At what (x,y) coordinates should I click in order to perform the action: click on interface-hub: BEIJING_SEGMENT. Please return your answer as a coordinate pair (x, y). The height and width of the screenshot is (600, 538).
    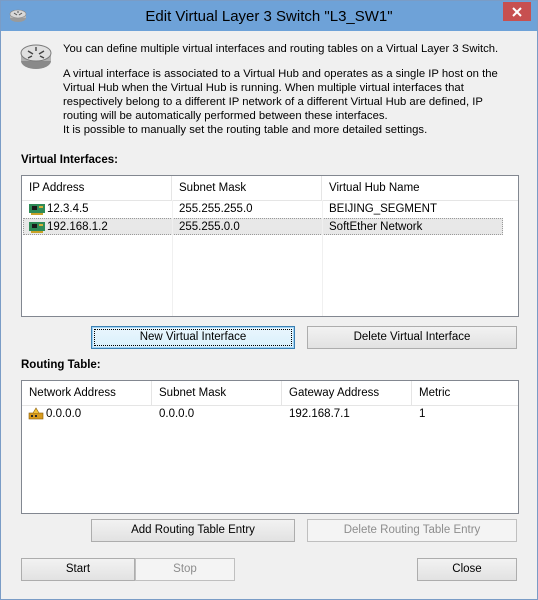
    Looking at the image, I should click on (383, 209).